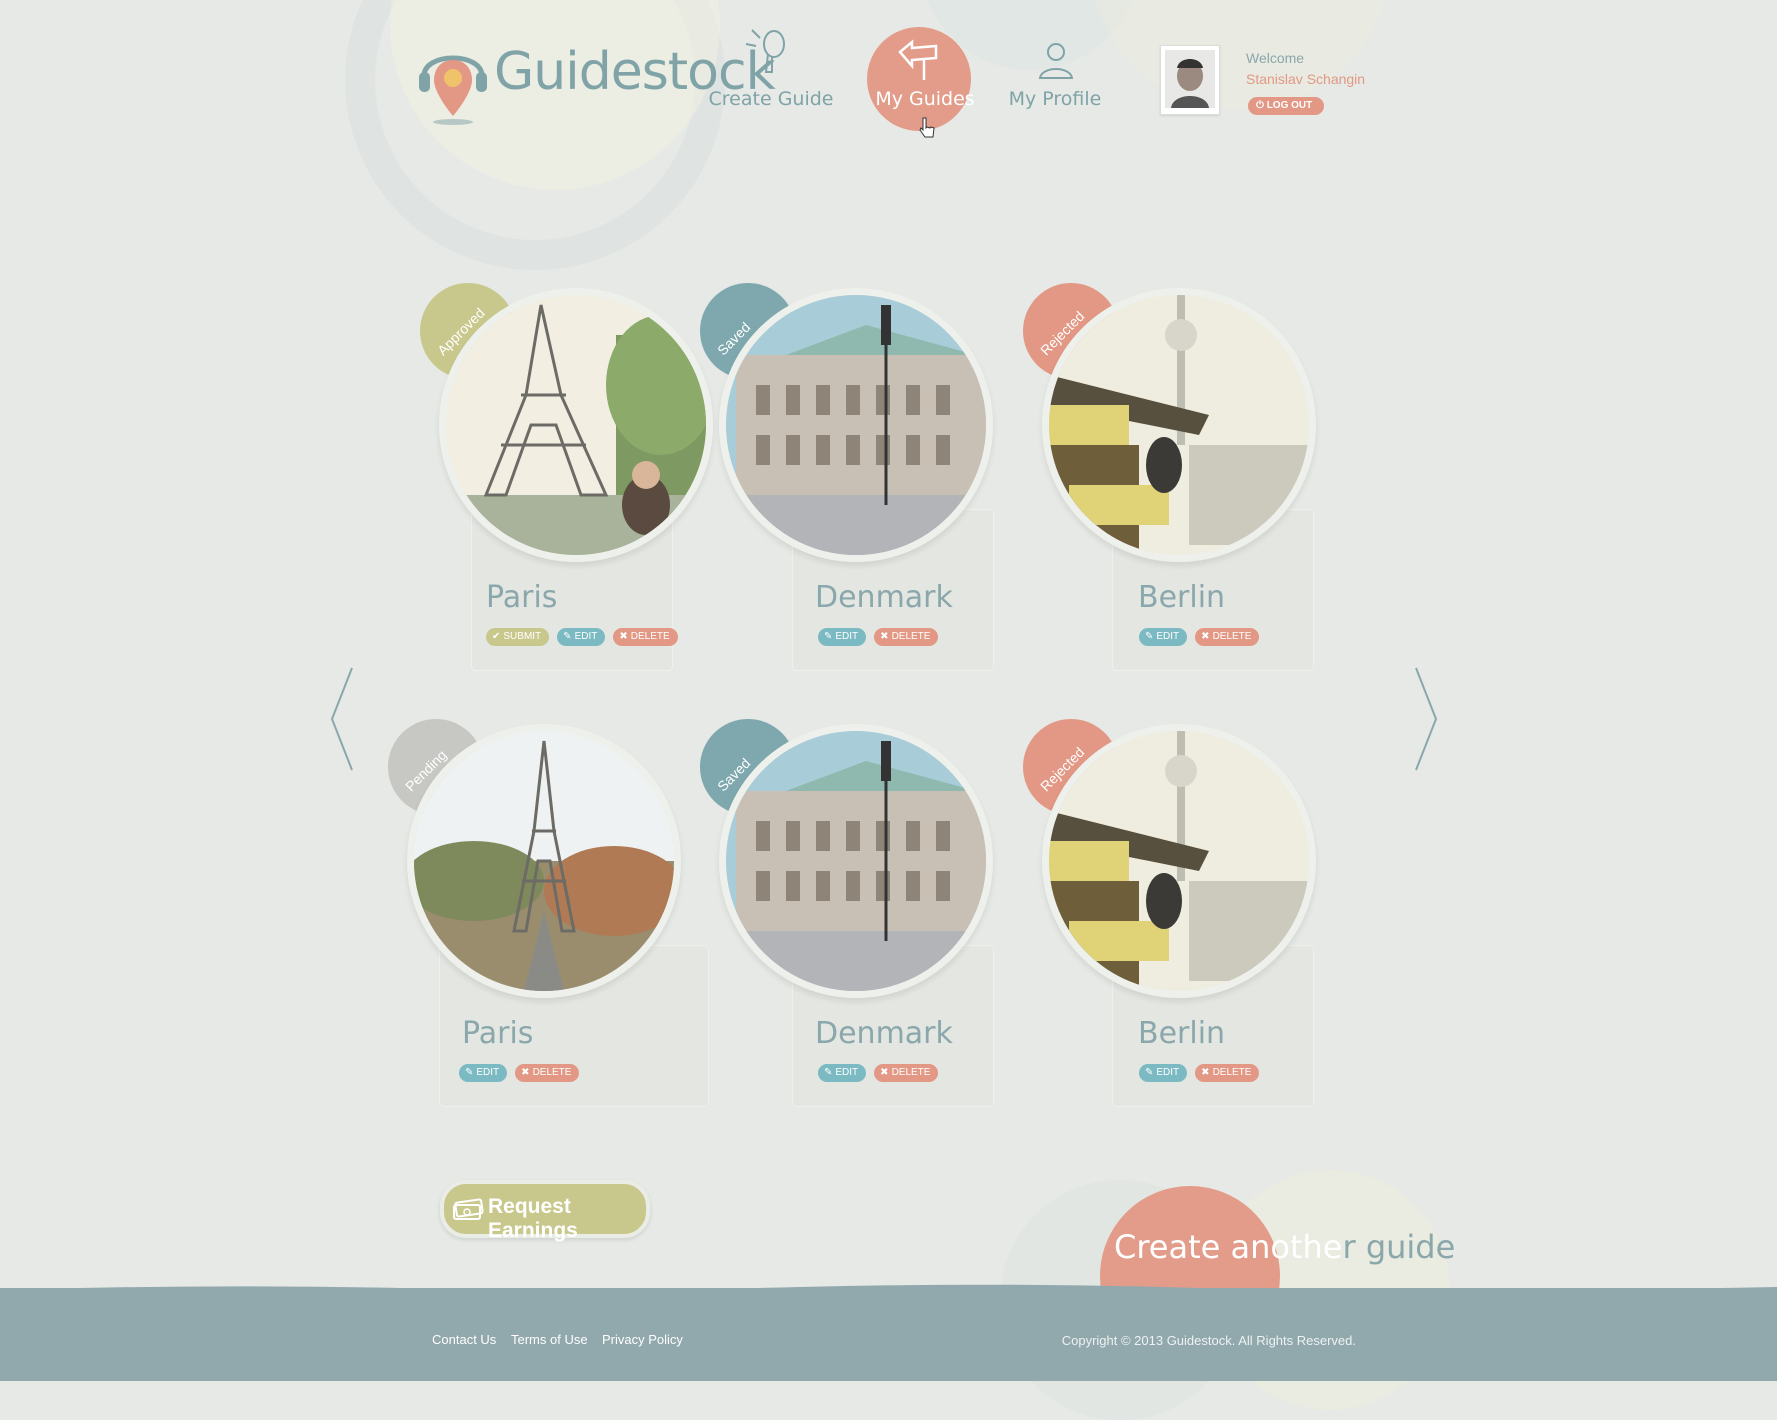 The height and width of the screenshot is (1420, 1777). I want to click on money-icon, so click(468, 1209).